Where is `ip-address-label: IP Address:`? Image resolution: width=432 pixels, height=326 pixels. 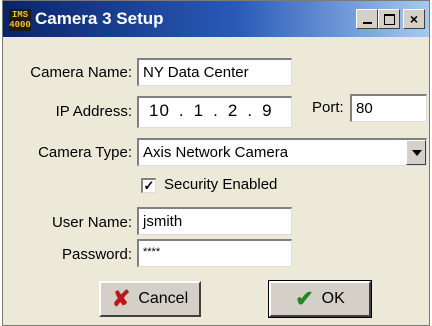
ip-address-label: IP Address: is located at coordinates (93, 111).